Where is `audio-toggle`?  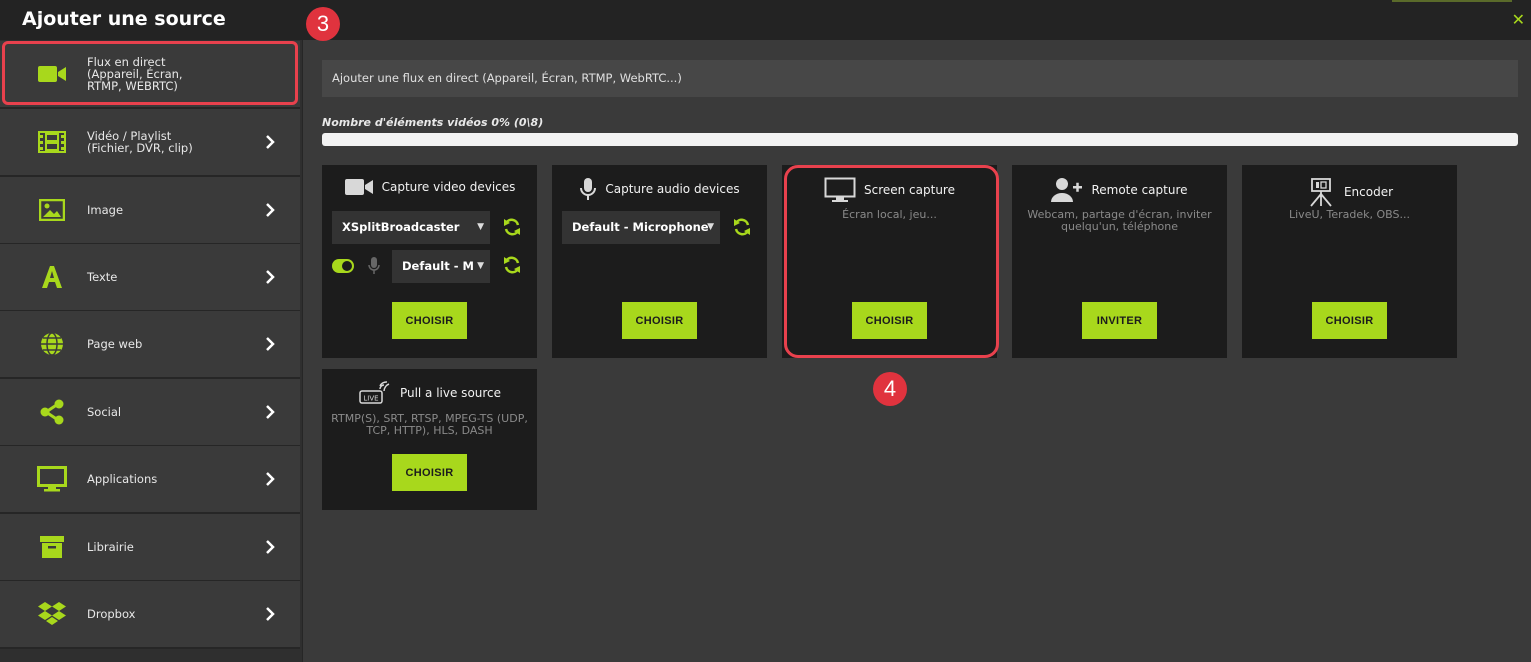 audio-toggle is located at coordinates (343, 266).